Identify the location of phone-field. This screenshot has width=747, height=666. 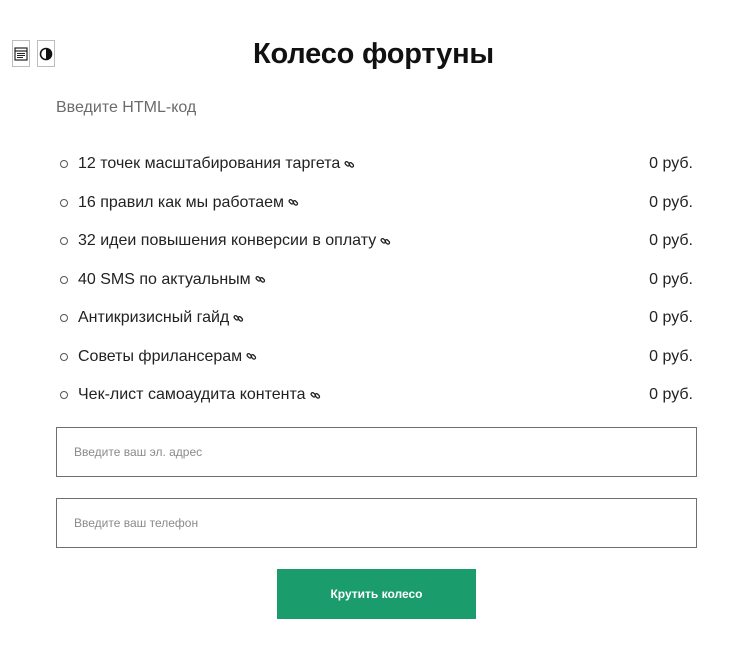
(376, 523).